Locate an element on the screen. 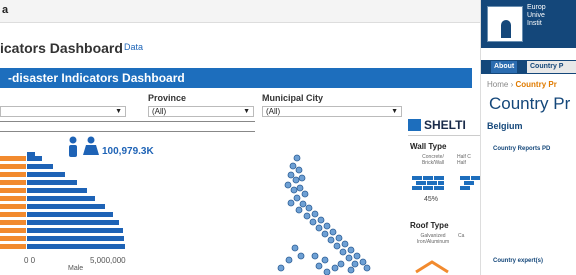 This screenshot has height=275, width=576. philippines-map is located at coordinates (325, 211).